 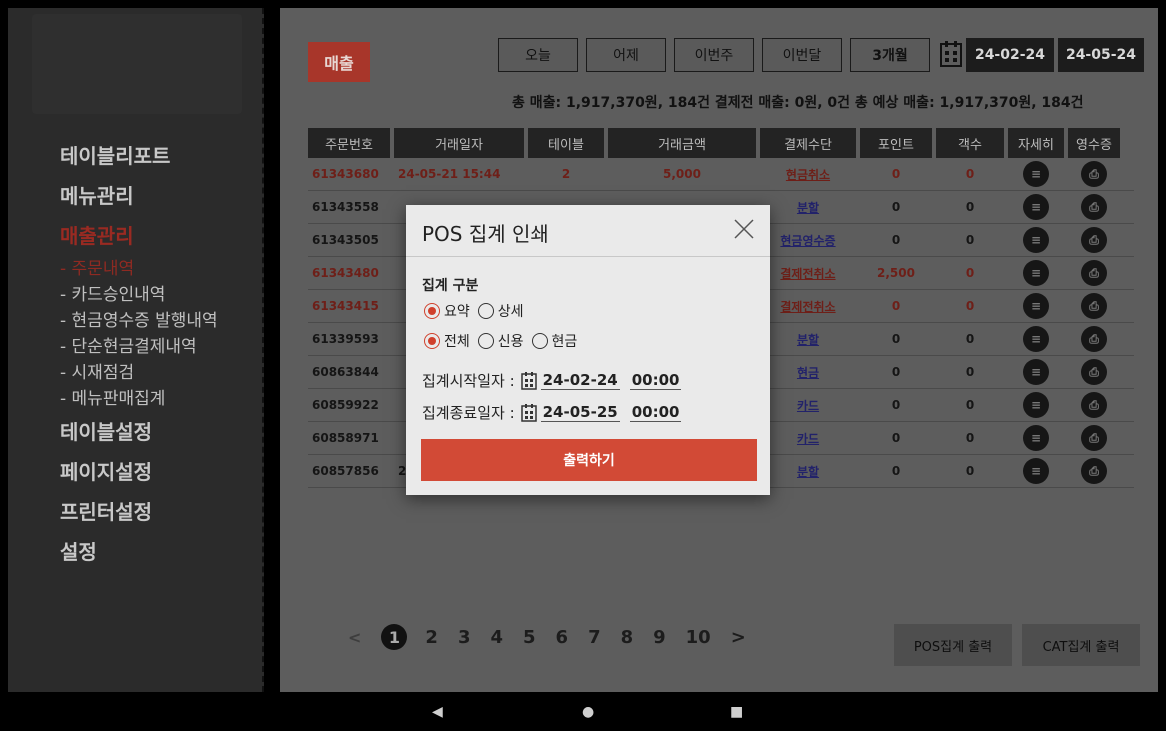 What do you see at coordinates (511, 341) in the screenshot?
I see `radio-credit-label: 신용` at bounding box center [511, 341].